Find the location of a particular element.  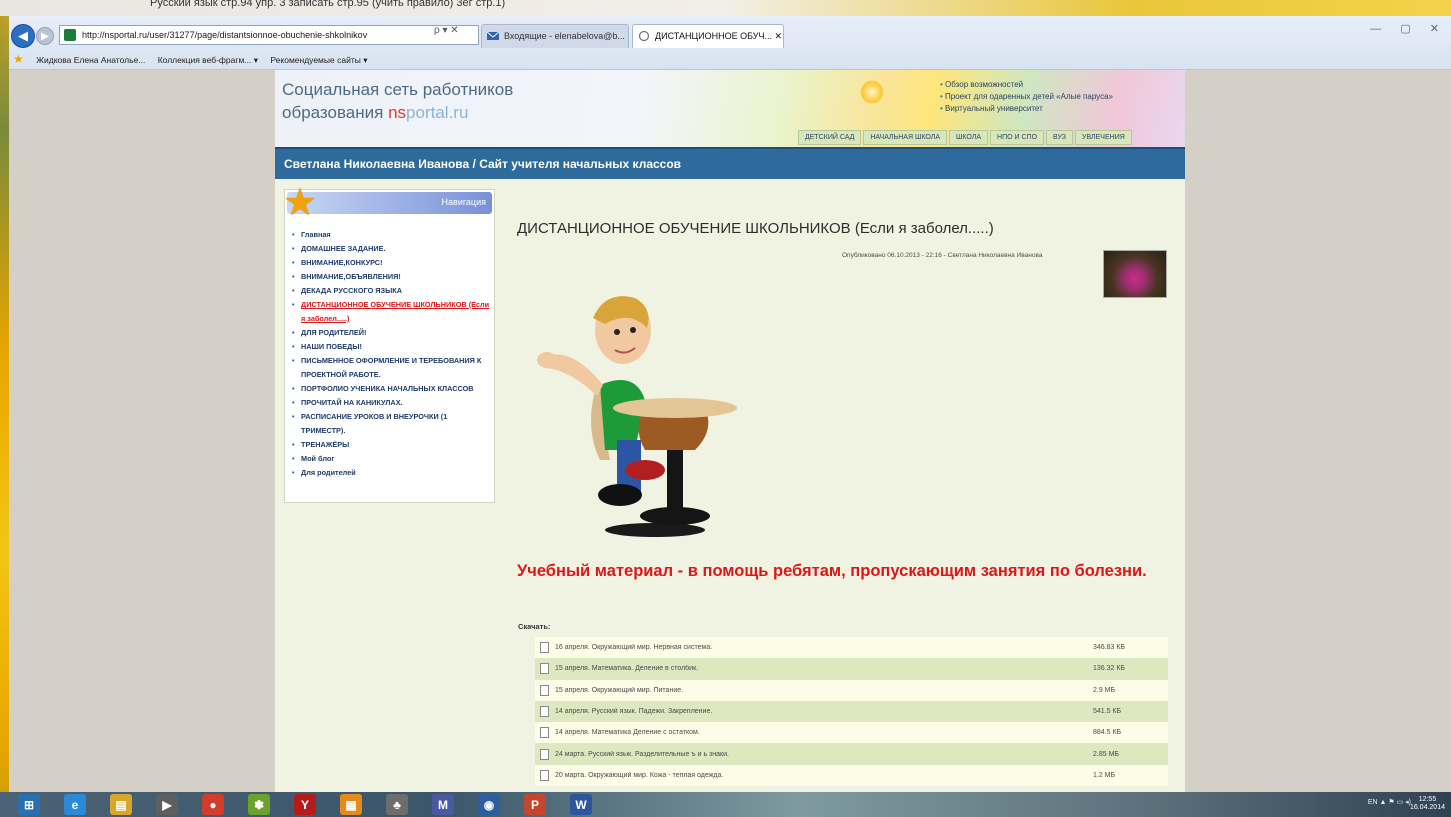

sidebar-item: ПРОЧИТАЙ НА КАНИКУЛАХ. is located at coordinates (391, 403).